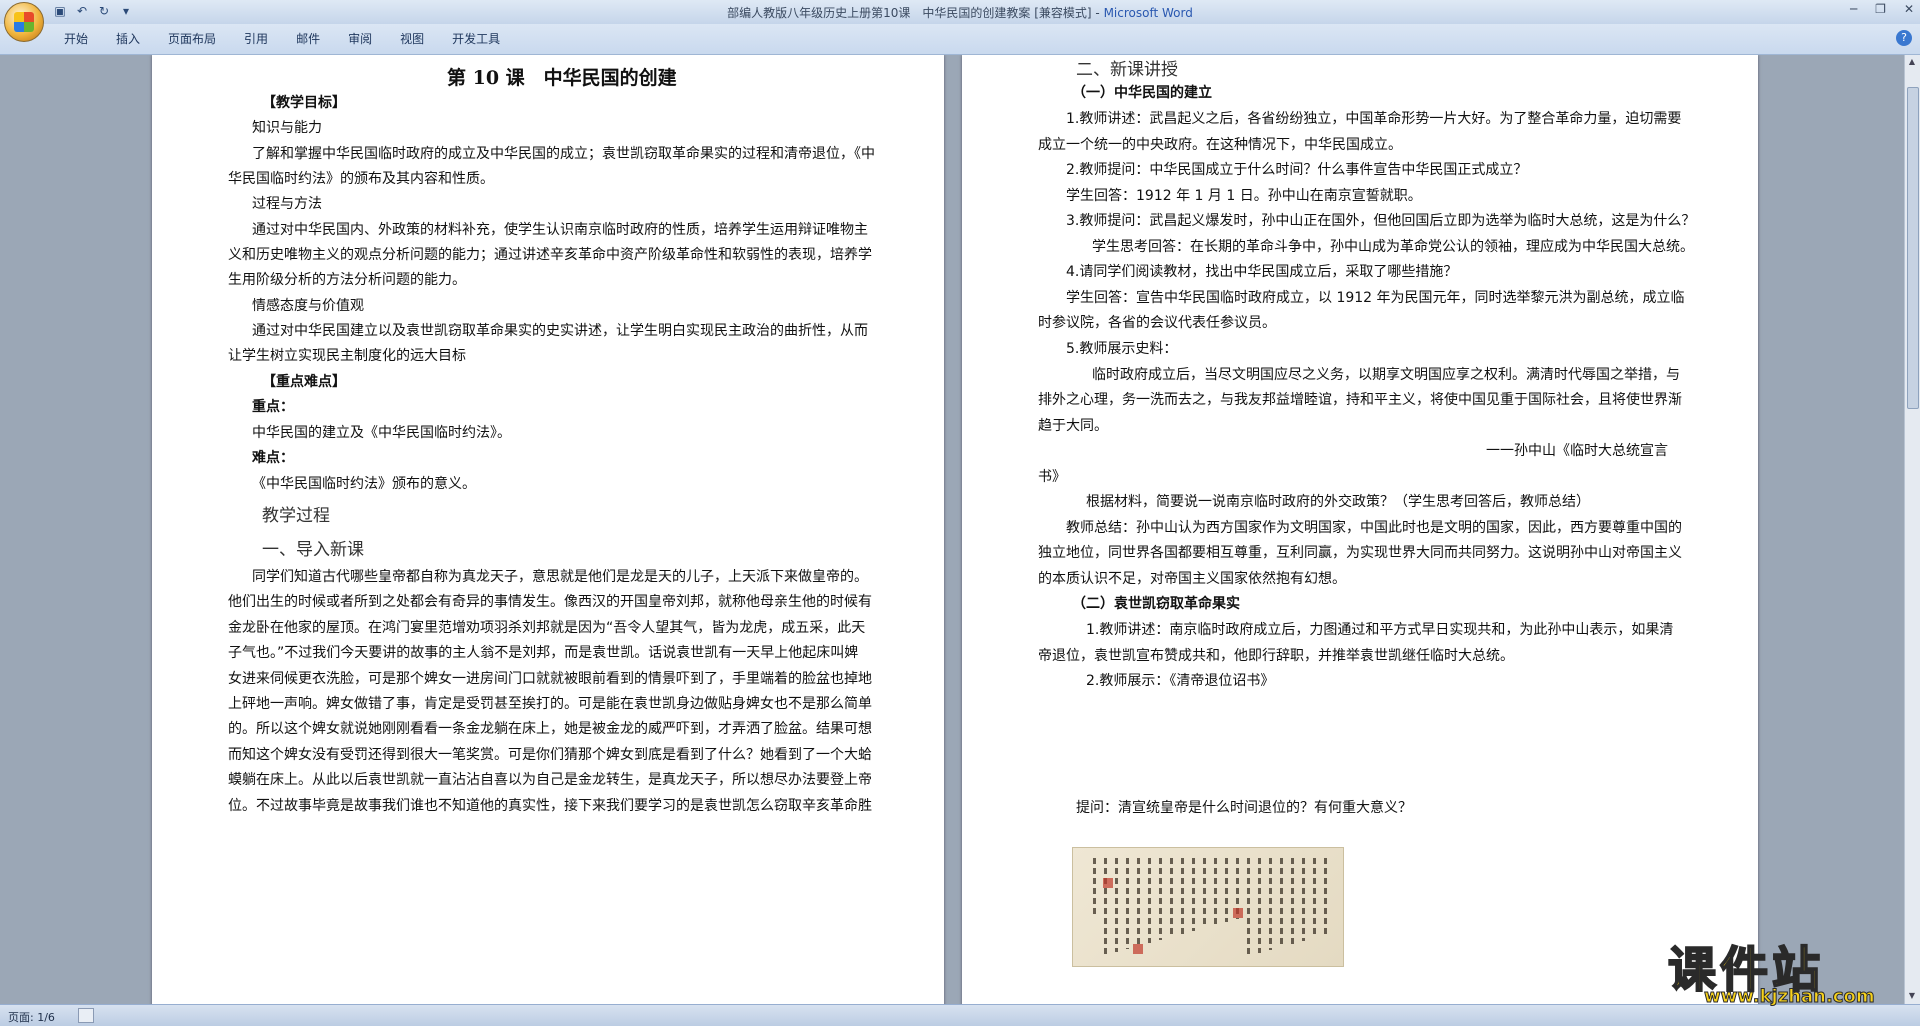  Describe the element at coordinates (1913, 248) in the screenshot. I see `scrollbar-thumb` at that location.